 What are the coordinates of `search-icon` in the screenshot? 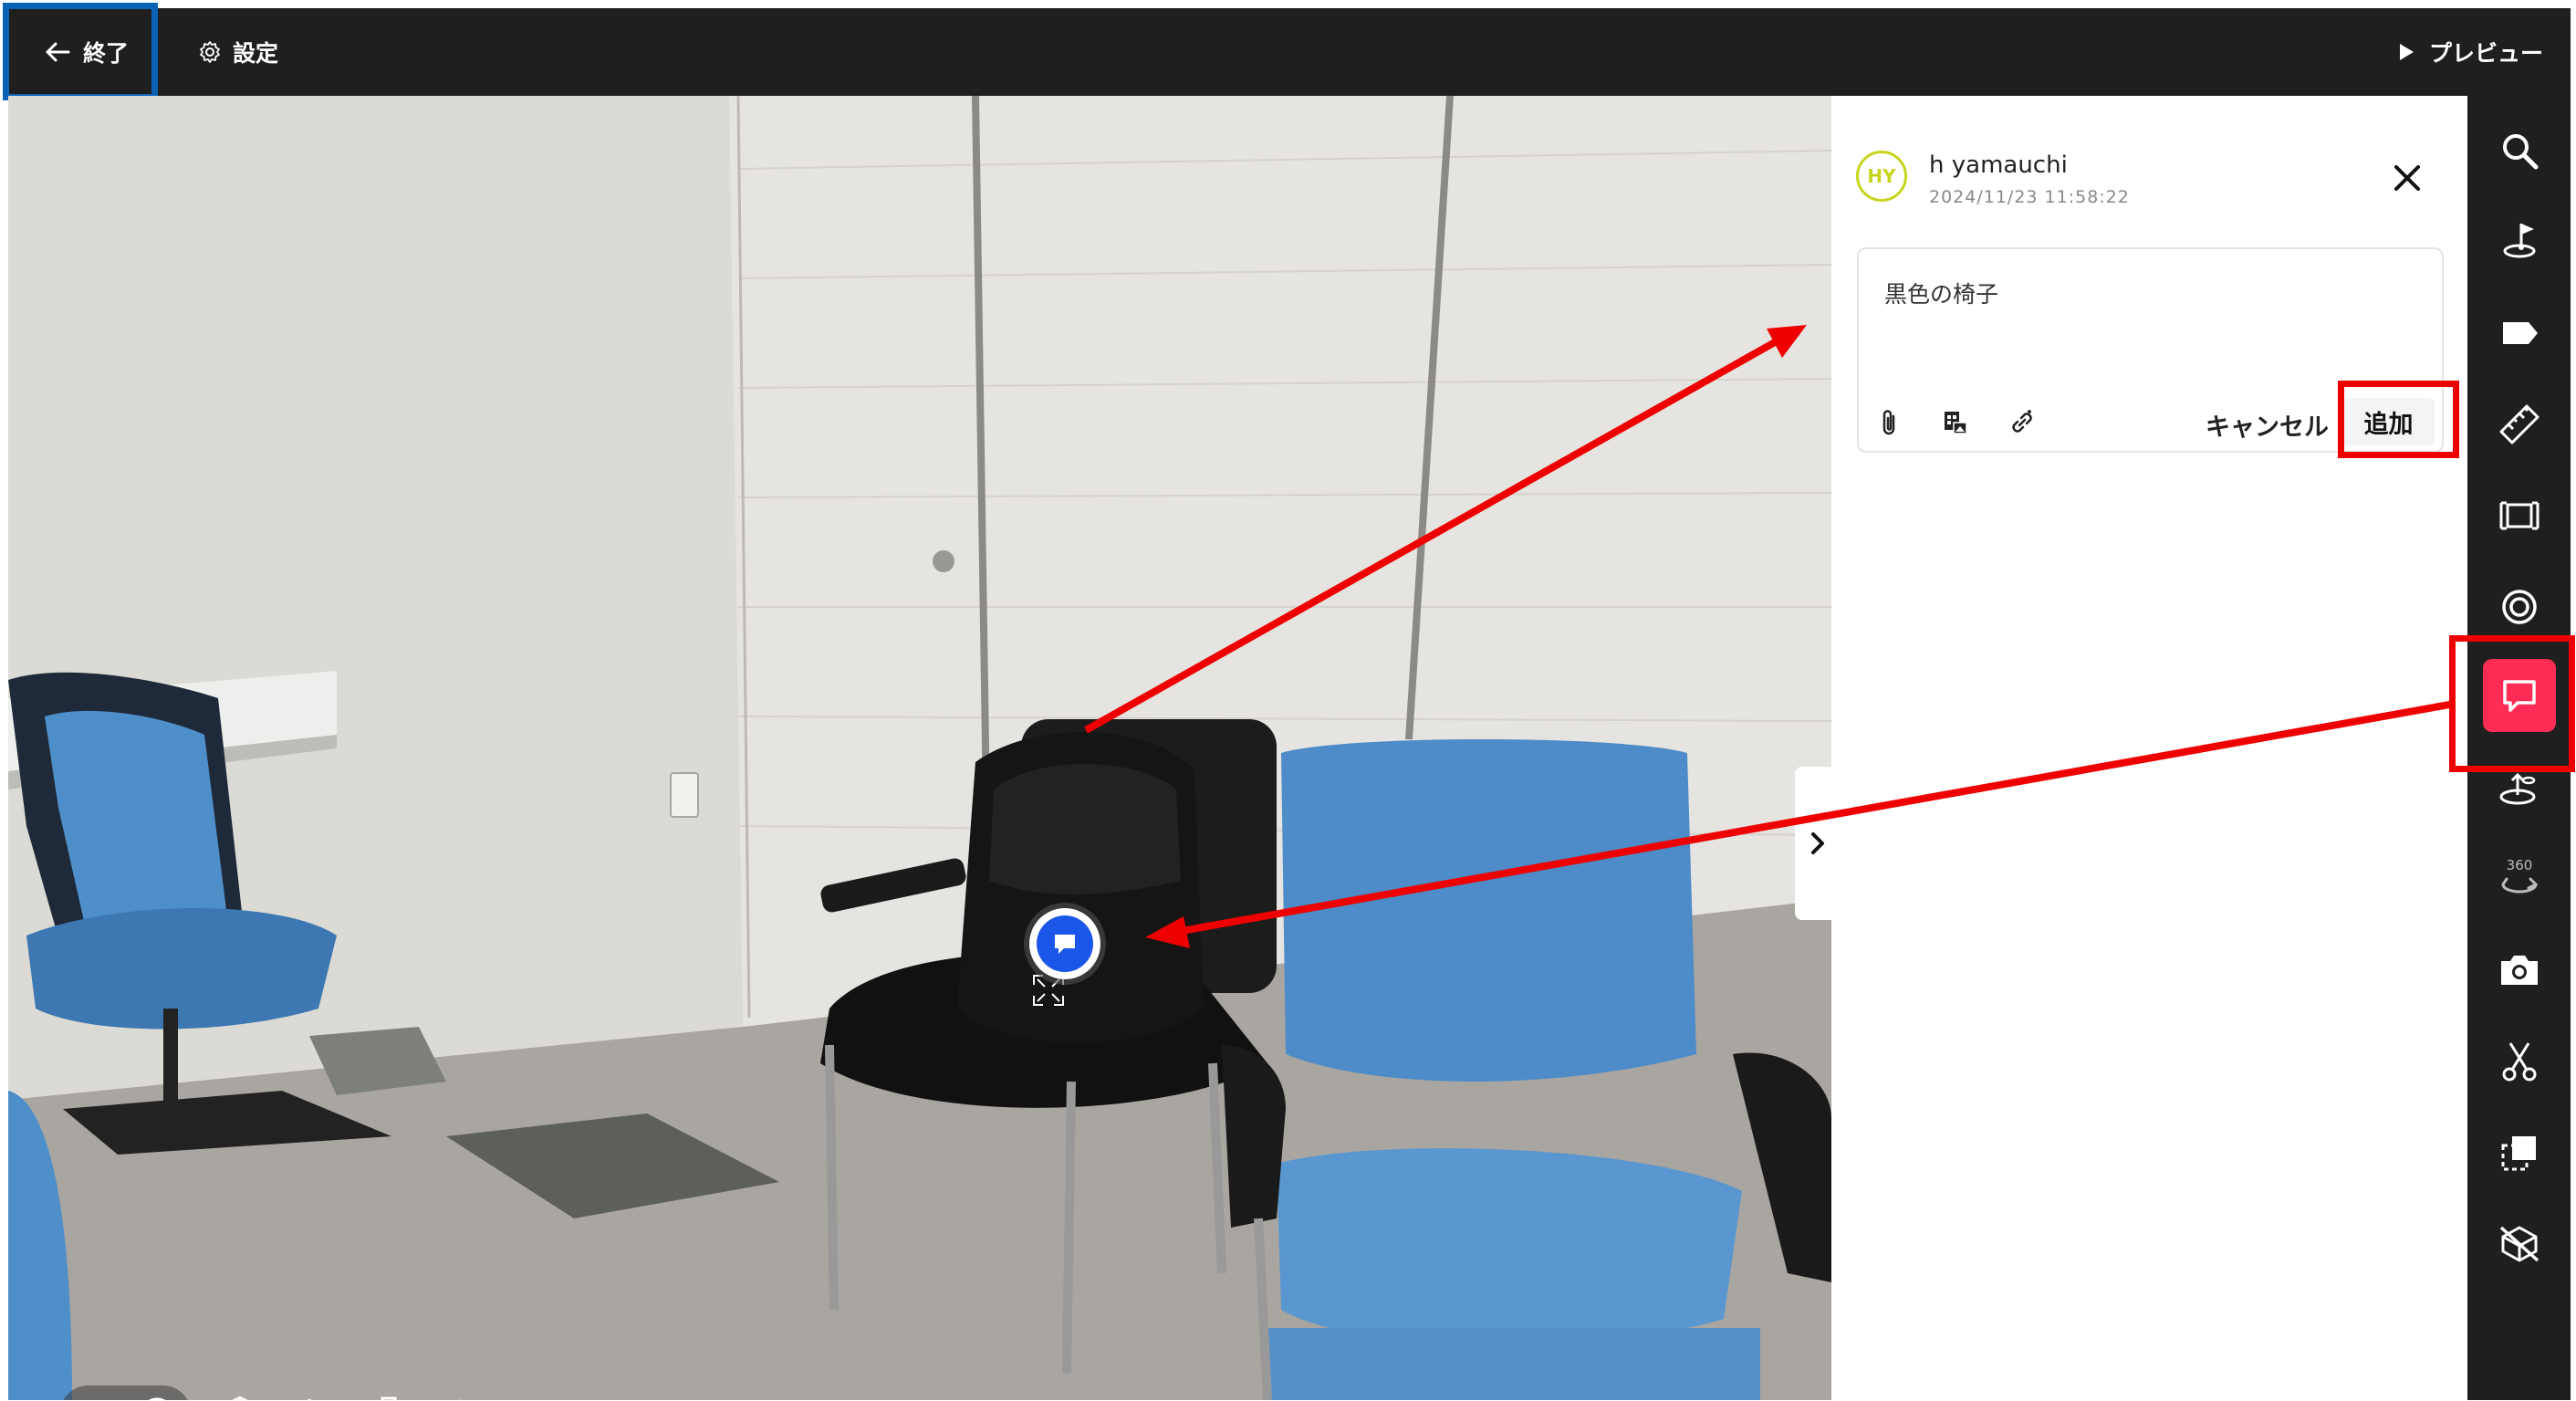 It's located at (2521, 152).